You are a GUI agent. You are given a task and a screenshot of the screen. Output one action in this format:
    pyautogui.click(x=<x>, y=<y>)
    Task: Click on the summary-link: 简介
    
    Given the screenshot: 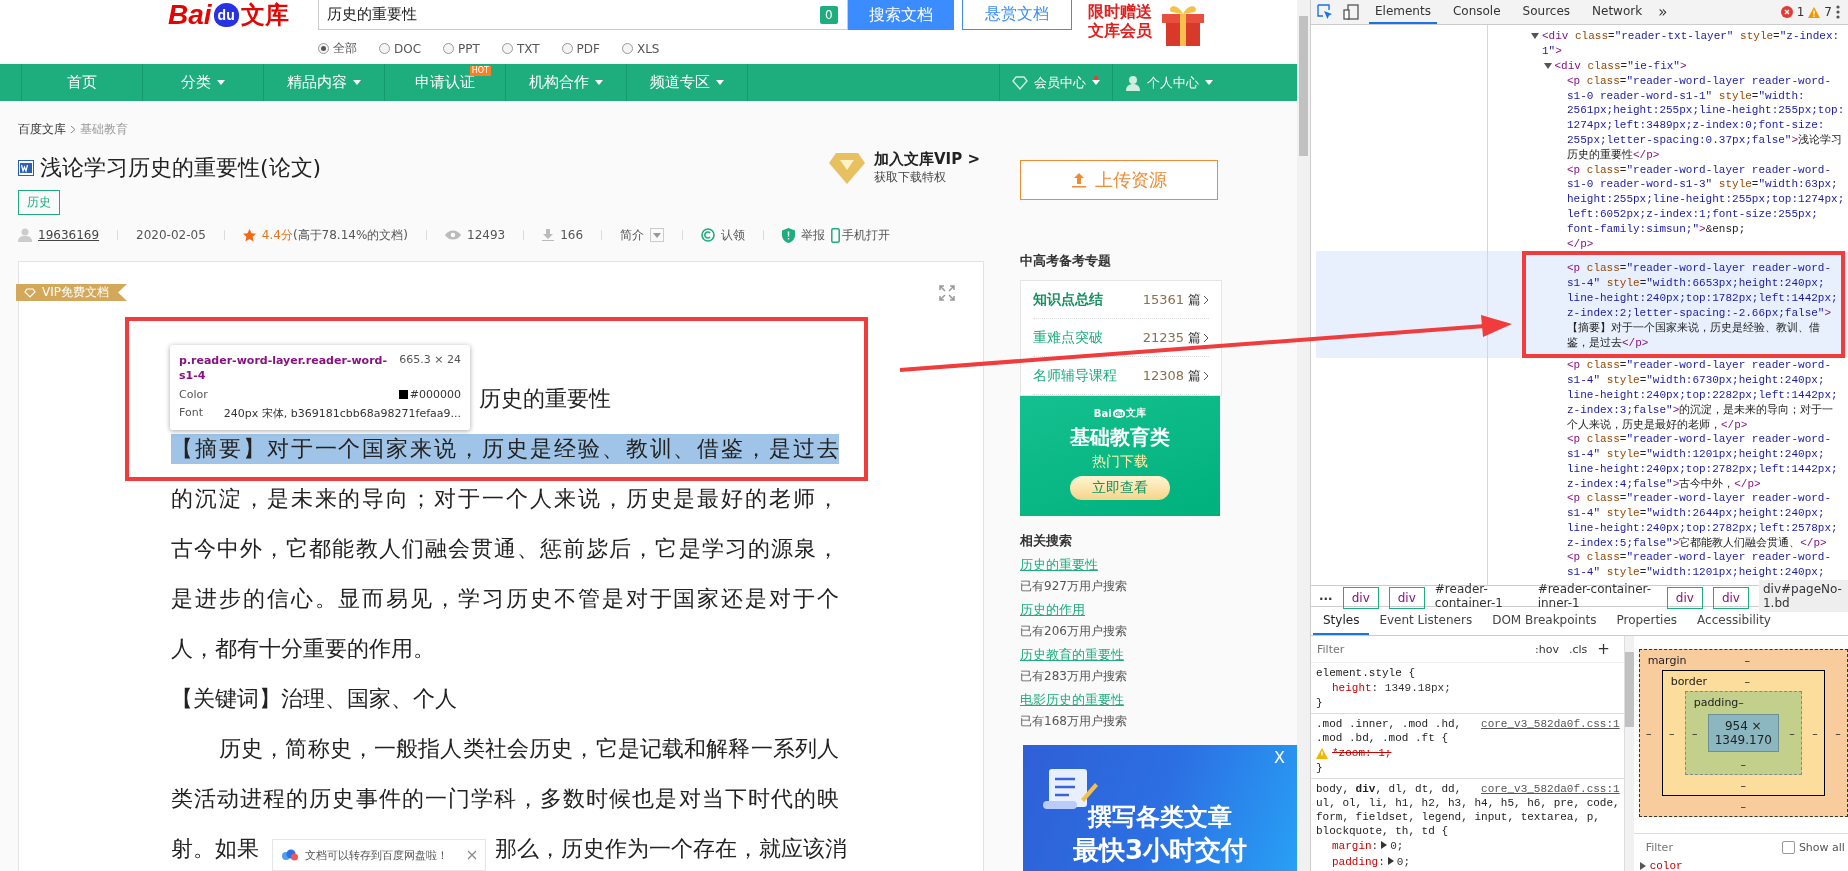 What is the action you would take?
    pyautogui.click(x=632, y=235)
    